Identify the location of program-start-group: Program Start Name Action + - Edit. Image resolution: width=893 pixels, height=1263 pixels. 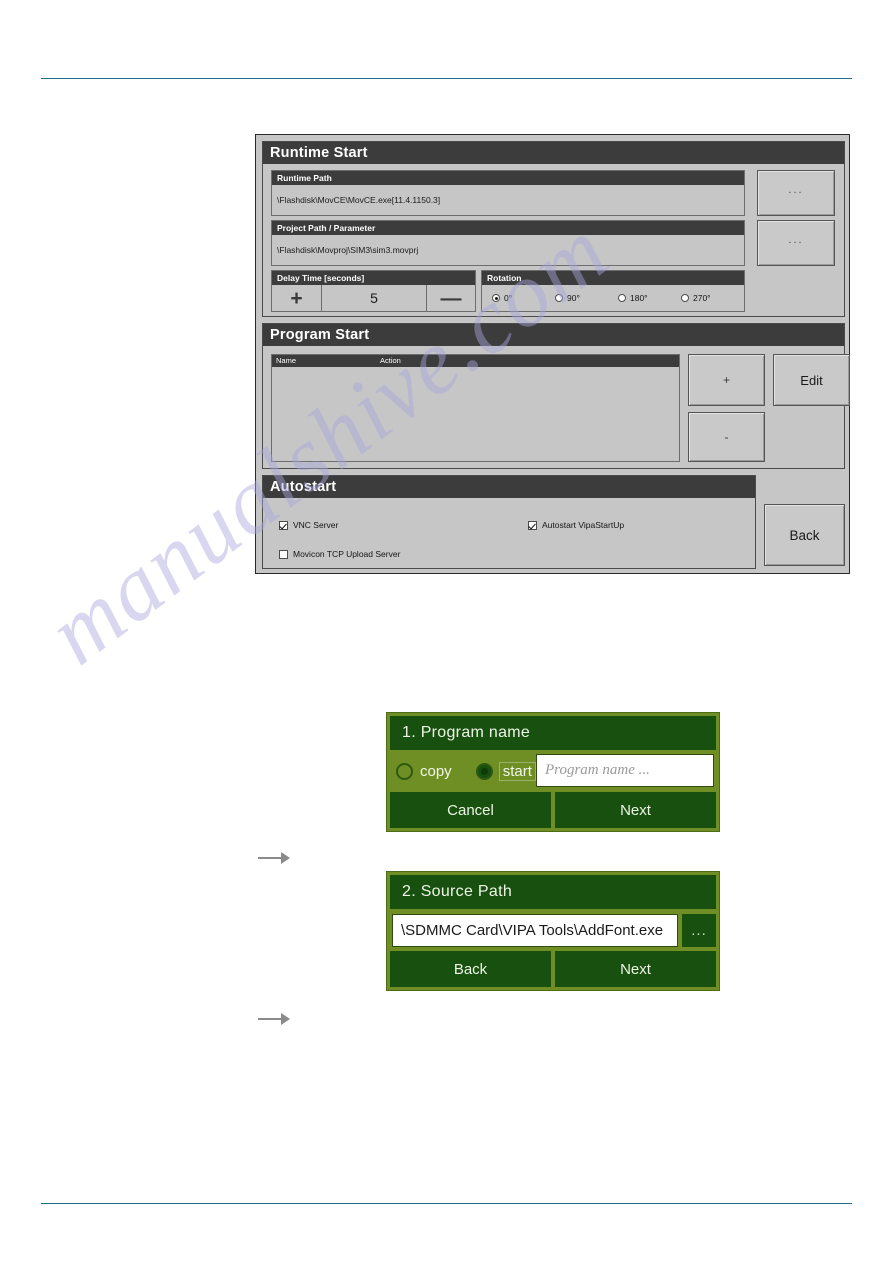
(556, 396).